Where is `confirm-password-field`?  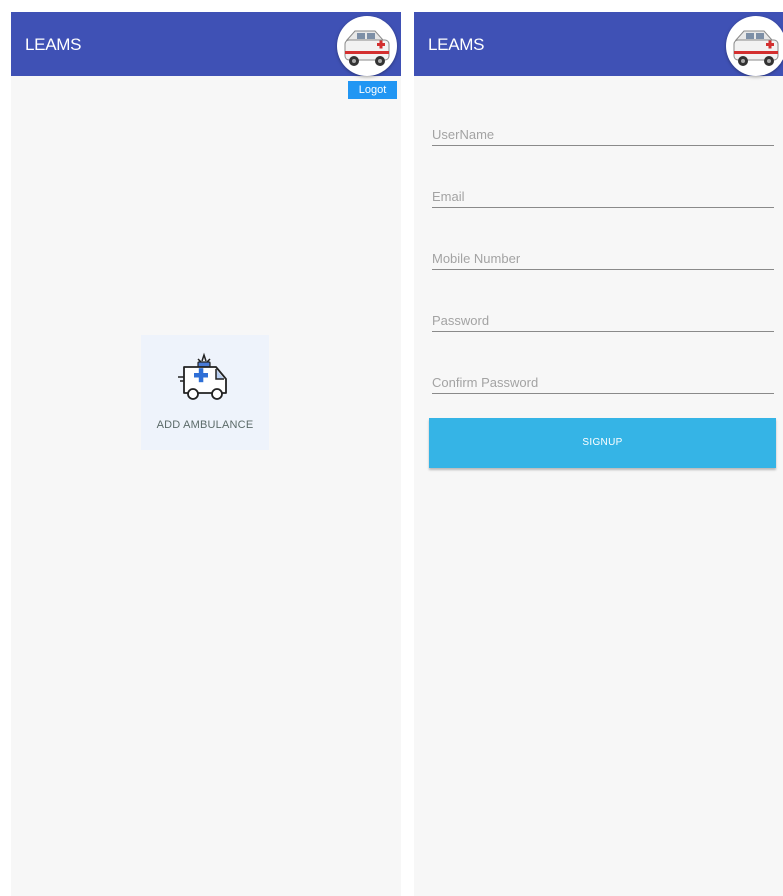
confirm-password-field is located at coordinates (603, 378).